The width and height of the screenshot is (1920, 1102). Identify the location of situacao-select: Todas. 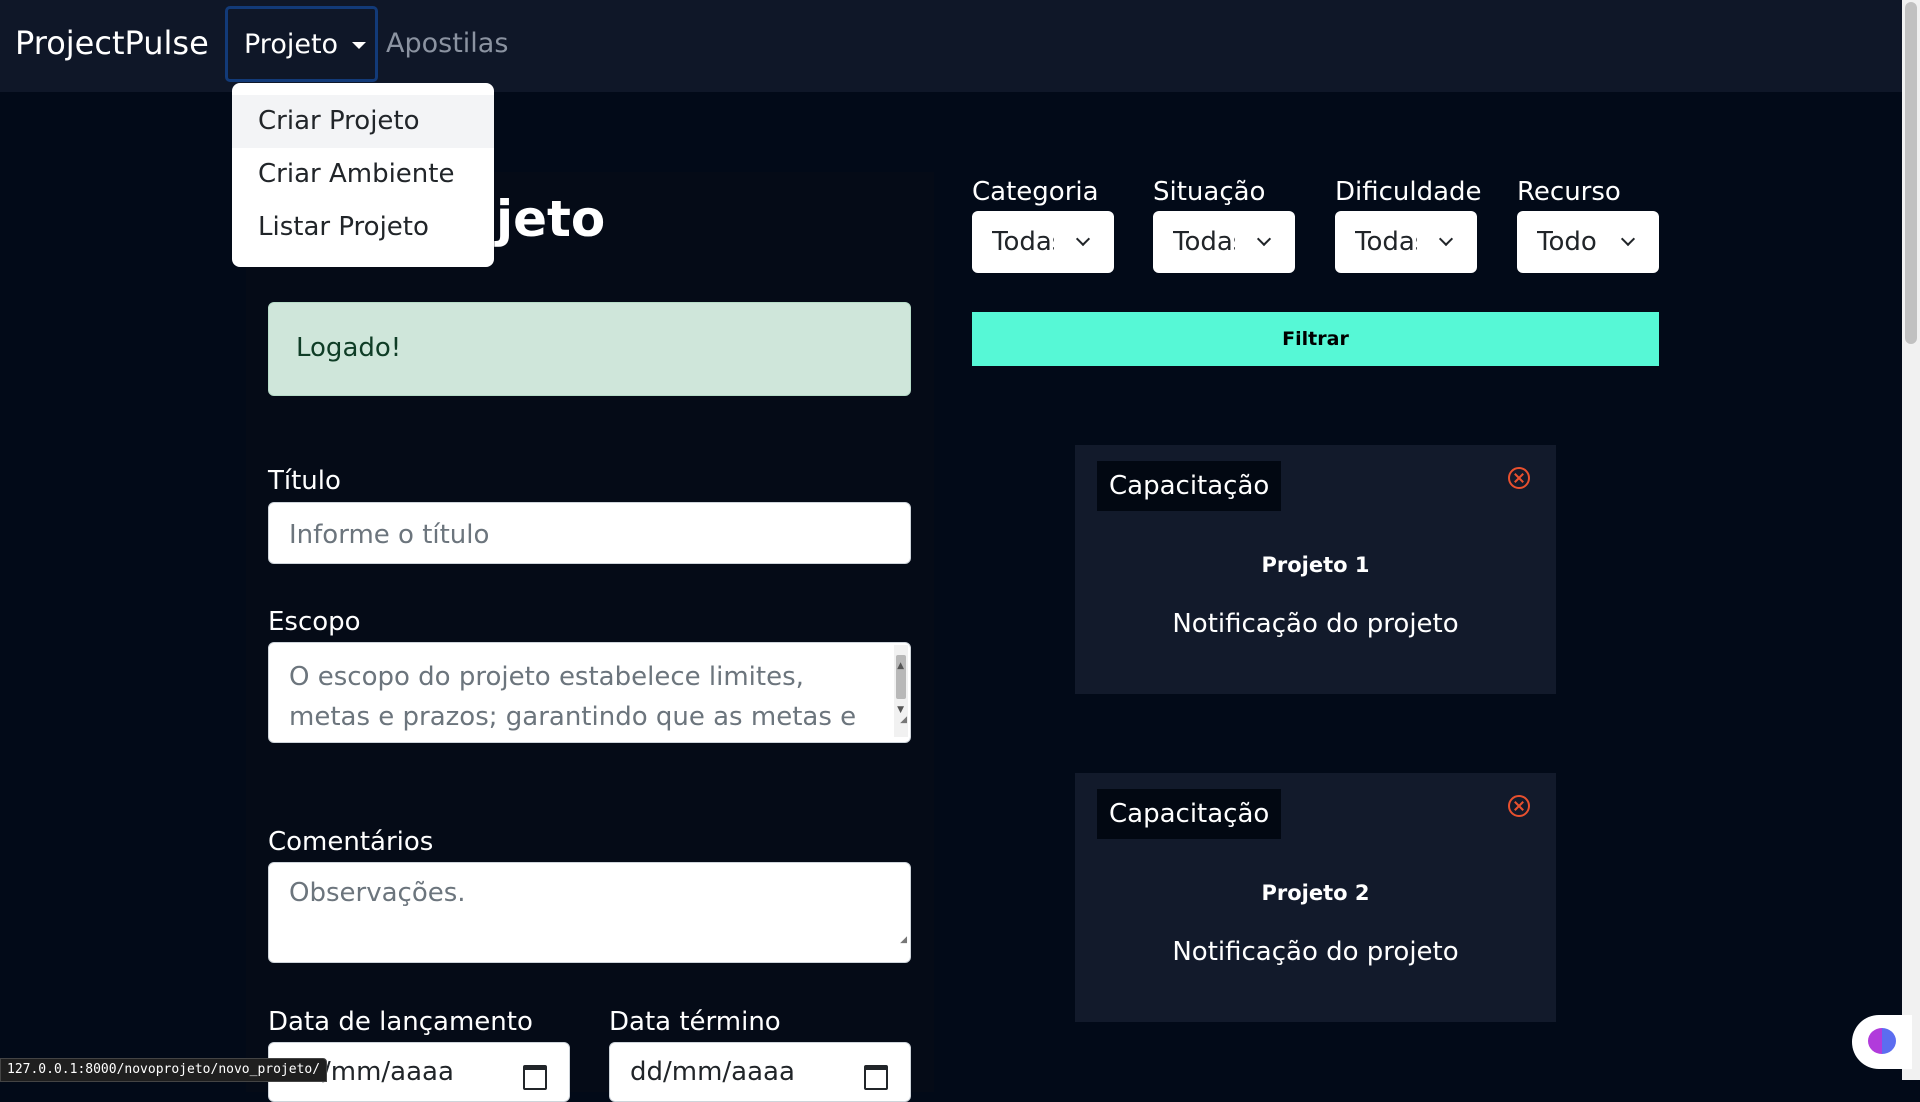
(1224, 242).